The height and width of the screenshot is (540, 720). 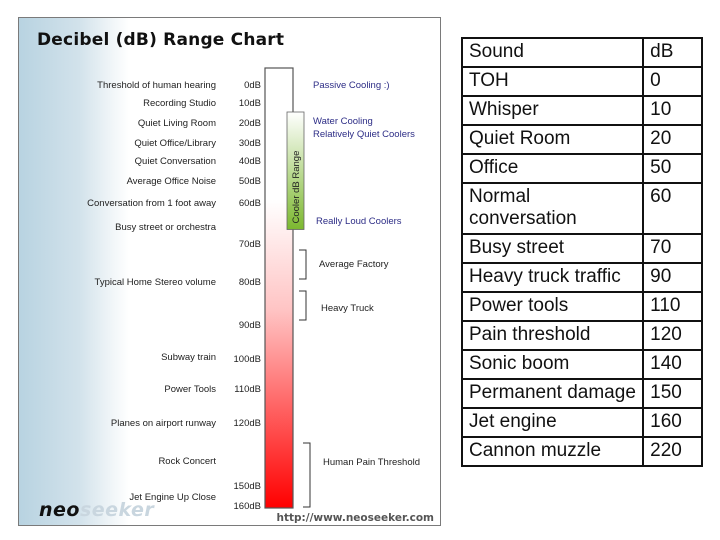 What do you see at coordinates (347, 308) in the screenshot?
I see `range-annotation-label: Heavy Truck` at bounding box center [347, 308].